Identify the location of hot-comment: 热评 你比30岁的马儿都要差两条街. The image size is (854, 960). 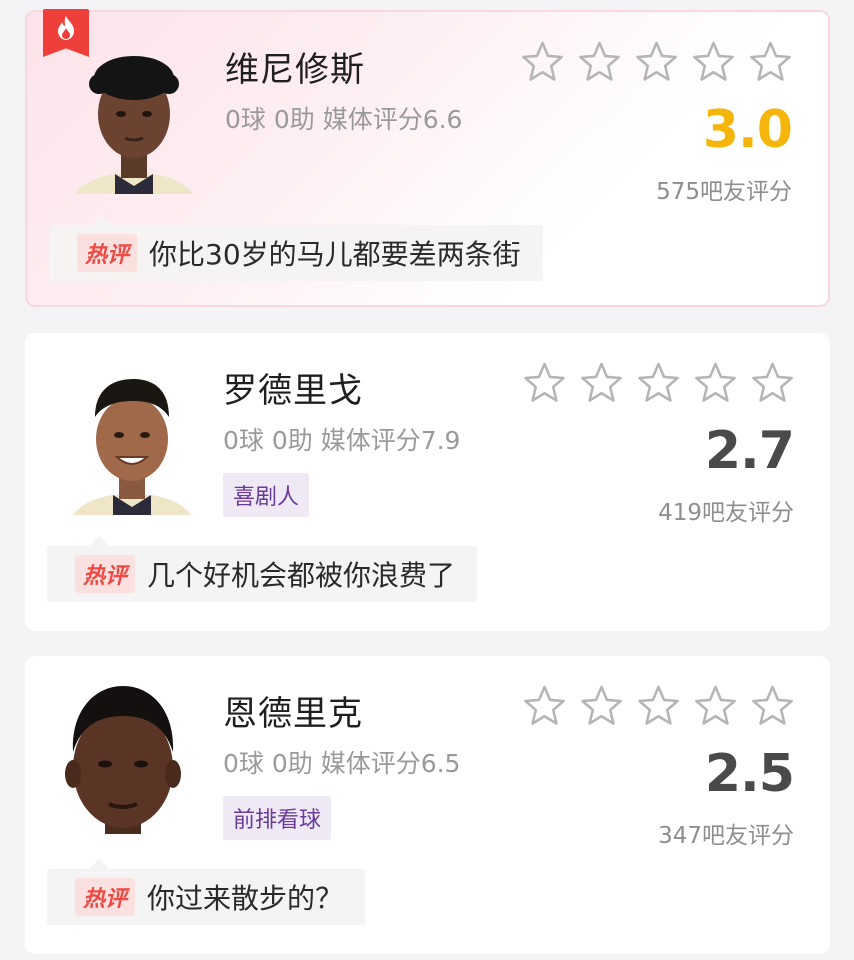
(296, 248).